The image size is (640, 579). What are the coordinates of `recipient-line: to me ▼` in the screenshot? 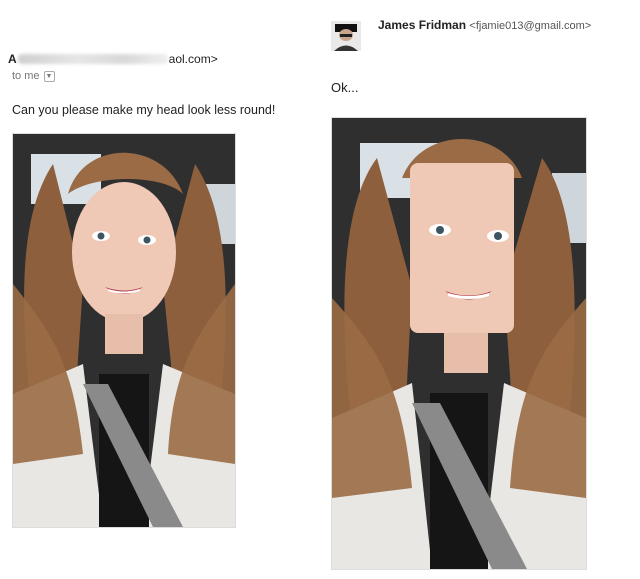 It's located at (33, 76).